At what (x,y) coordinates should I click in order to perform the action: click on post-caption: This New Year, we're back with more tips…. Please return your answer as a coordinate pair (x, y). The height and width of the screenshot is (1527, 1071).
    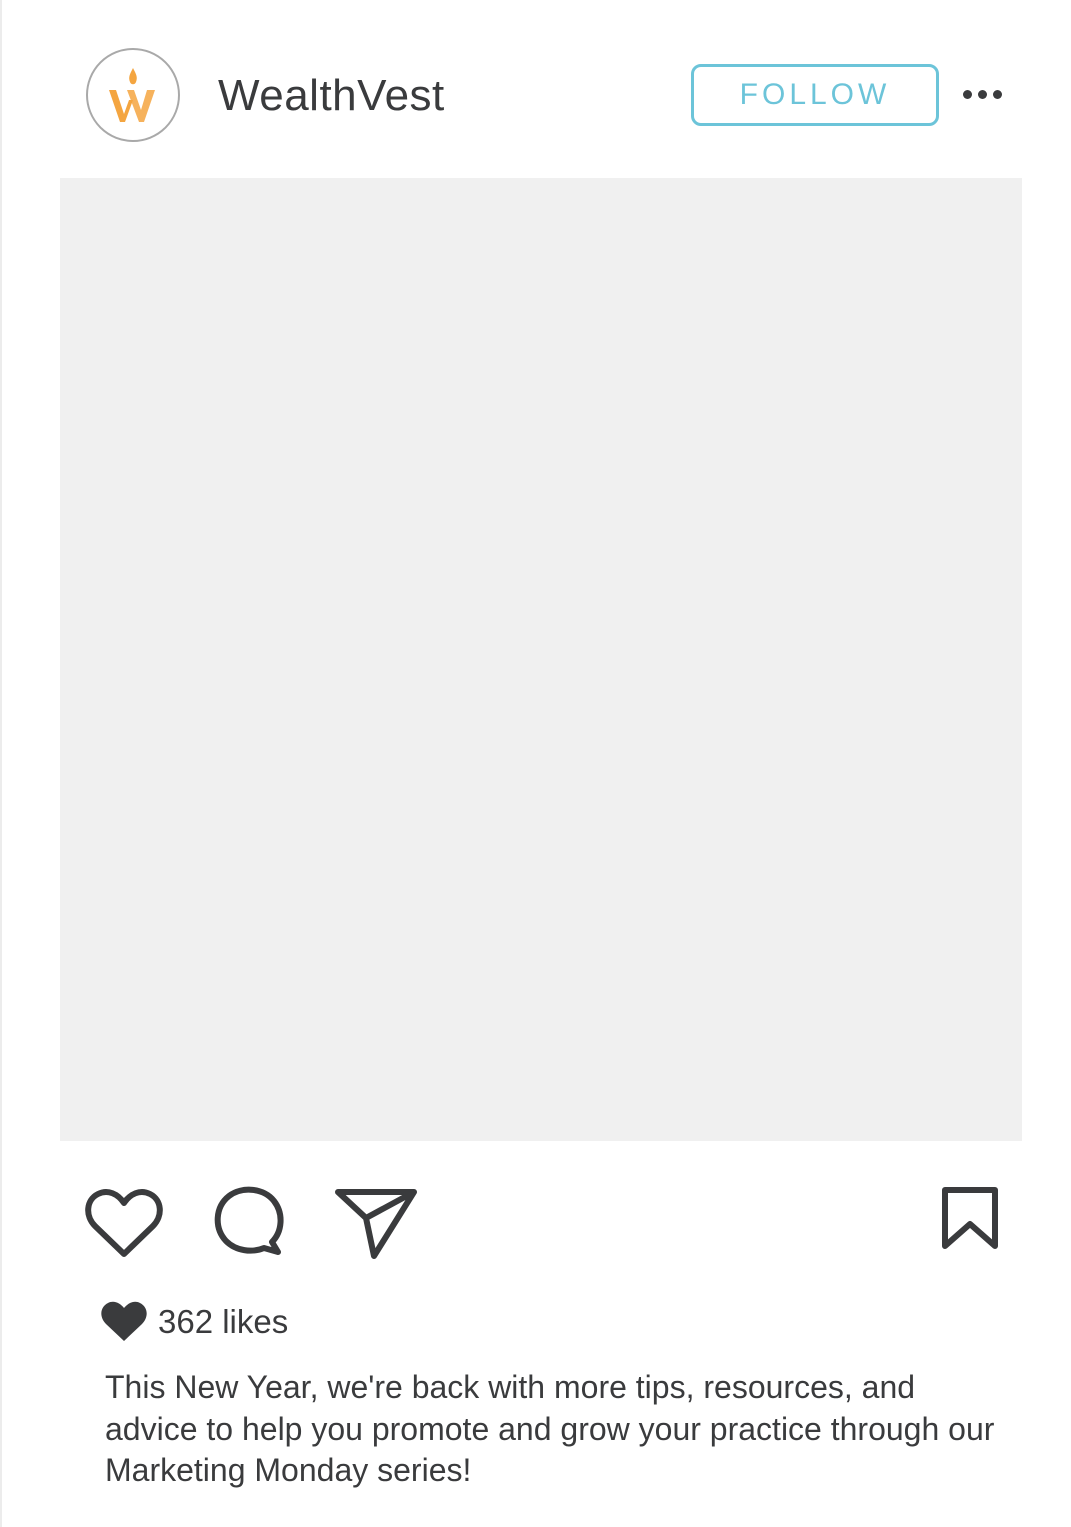
    Looking at the image, I should click on (550, 1428).